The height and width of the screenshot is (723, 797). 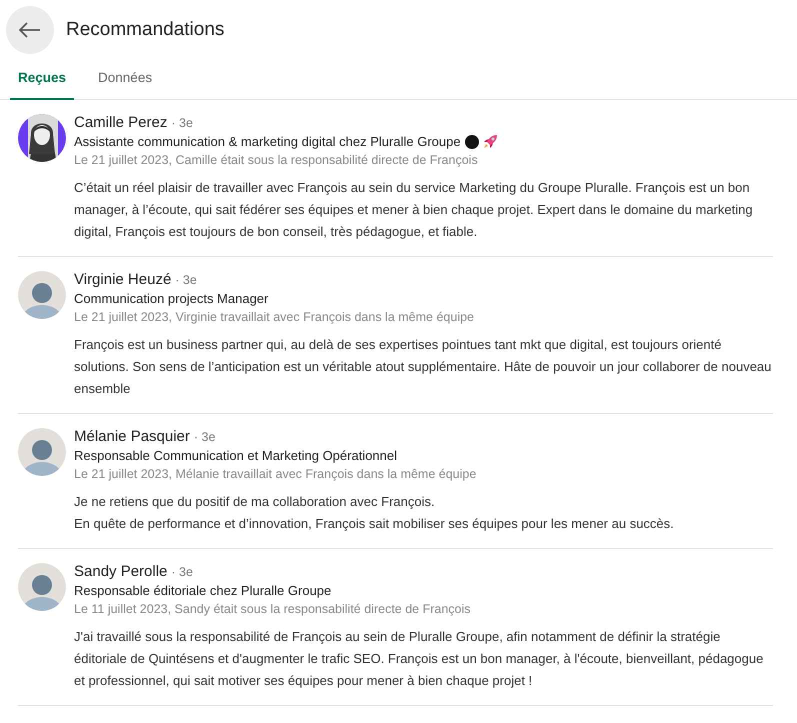 I want to click on person-name: Sandy Perolle, so click(x=121, y=571).